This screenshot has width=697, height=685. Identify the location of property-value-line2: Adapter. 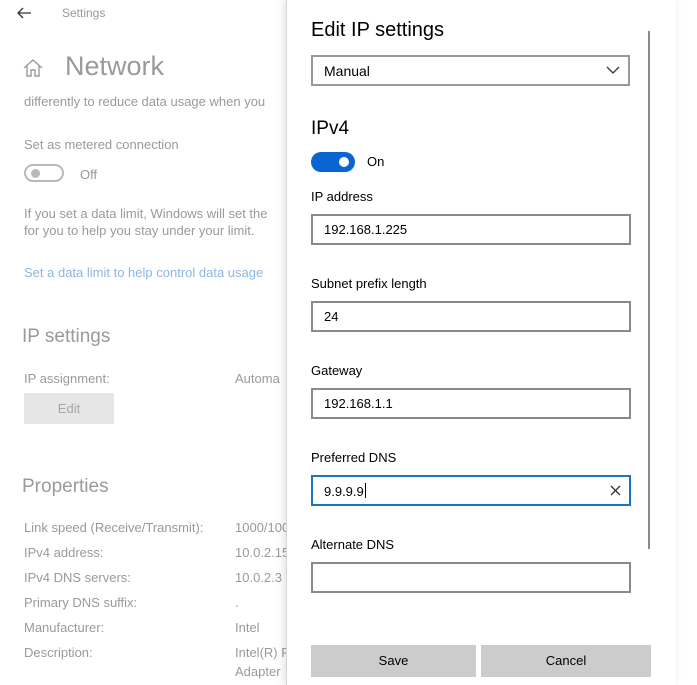
(258, 671).